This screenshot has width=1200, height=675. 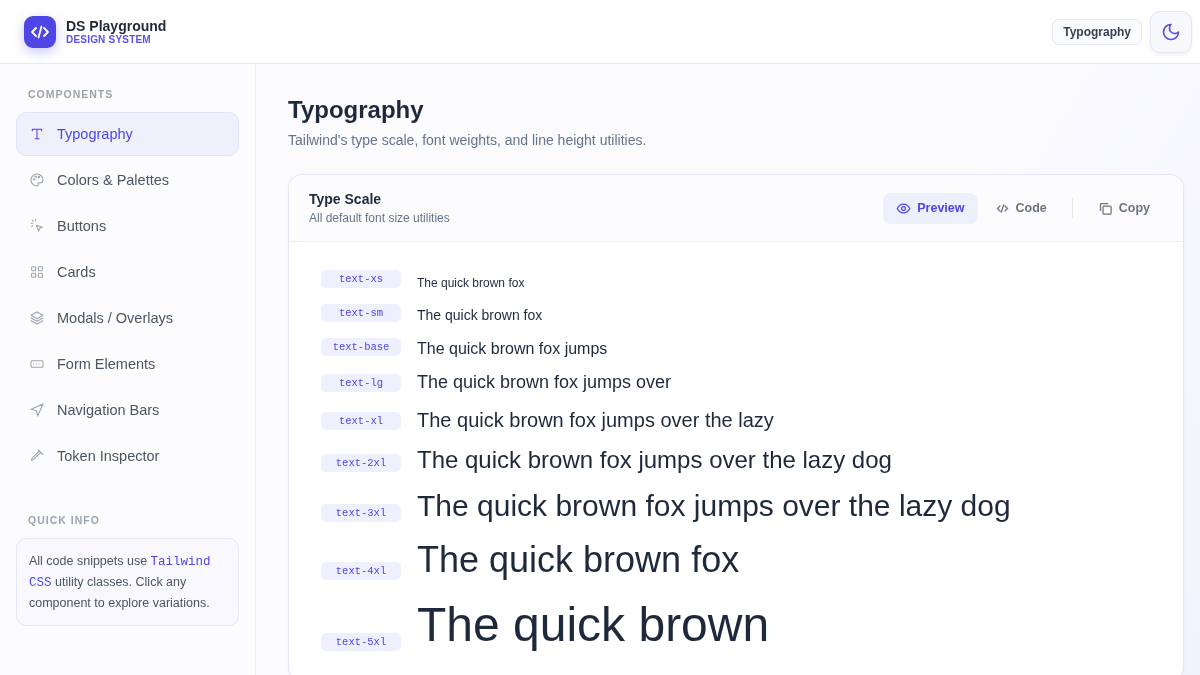 I want to click on brand-name: DS Playground, so click(x=116, y=26).